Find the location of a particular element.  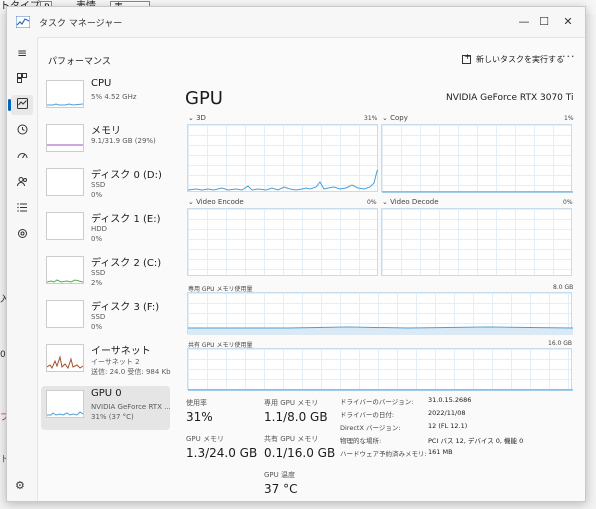

device-name: イーサネット is located at coordinates (121, 351).